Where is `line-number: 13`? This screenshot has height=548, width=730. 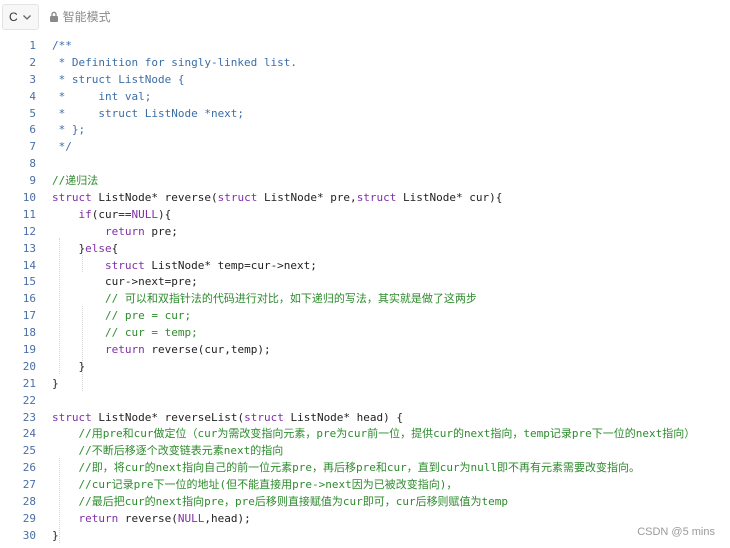 line-number: 13 is located at coordinates (29, 248).